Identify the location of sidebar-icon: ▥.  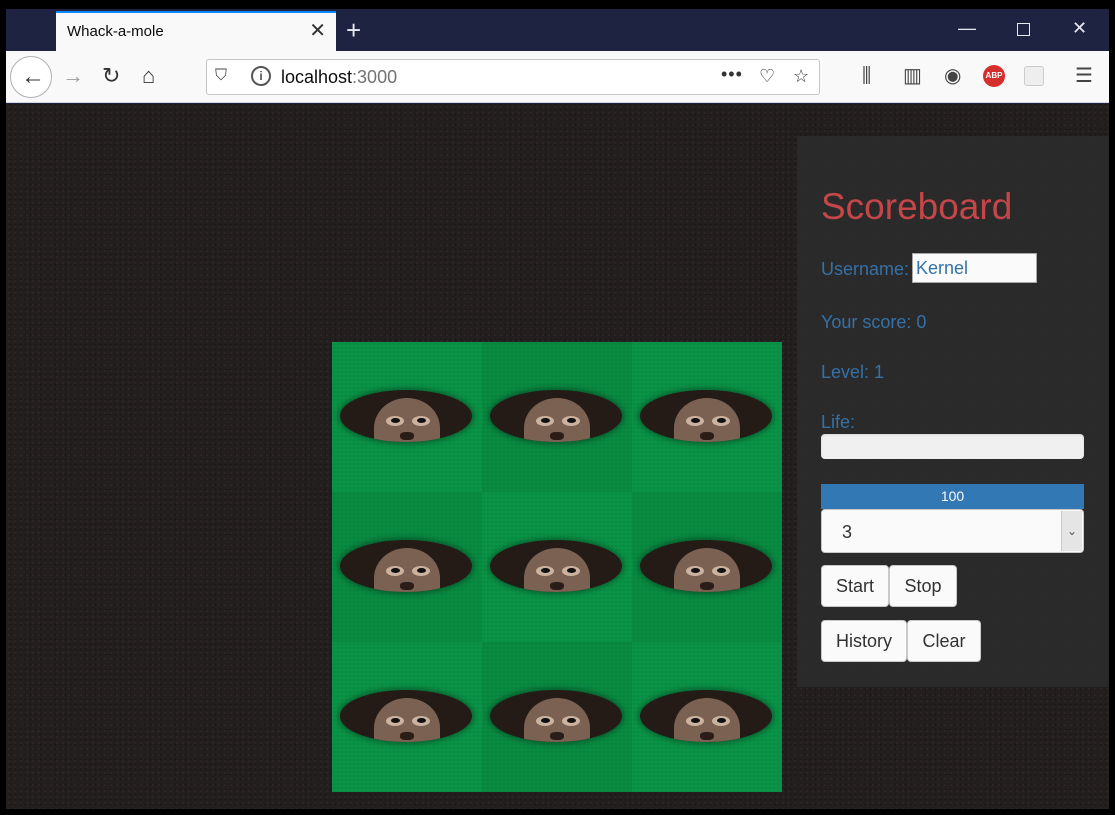
(912, 76).